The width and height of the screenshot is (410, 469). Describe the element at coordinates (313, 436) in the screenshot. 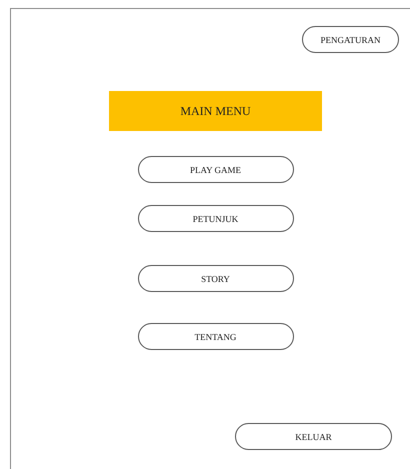

I see `exit-button: KELUAR` at that location.